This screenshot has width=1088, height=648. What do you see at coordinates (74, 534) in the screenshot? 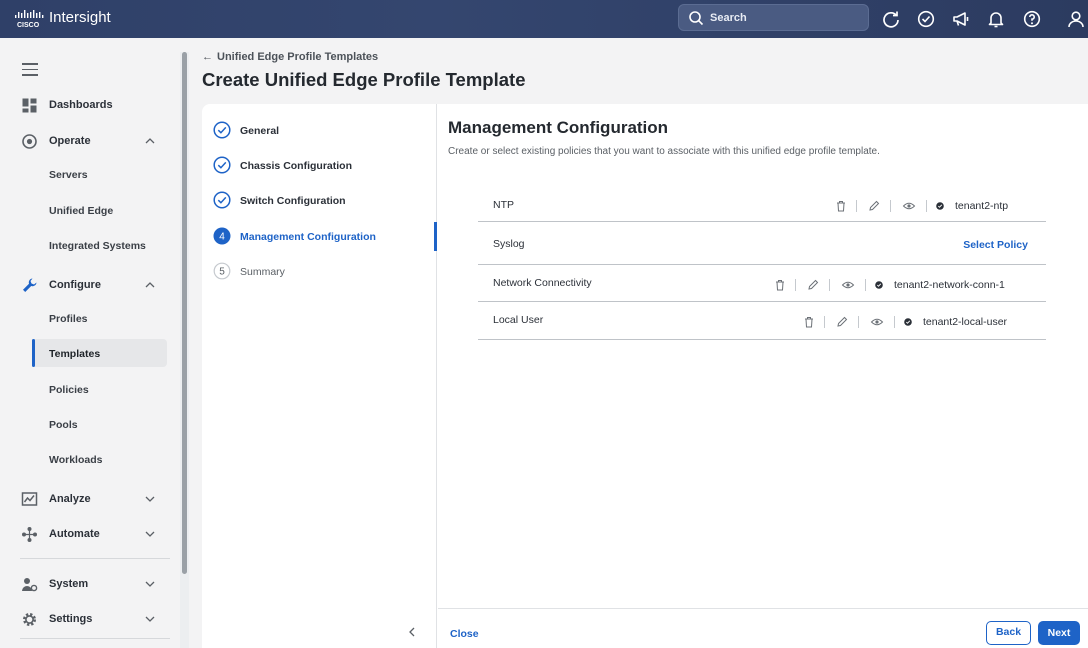
I see `sidebar-item-label: Automate` at bounding box center [74, 534].